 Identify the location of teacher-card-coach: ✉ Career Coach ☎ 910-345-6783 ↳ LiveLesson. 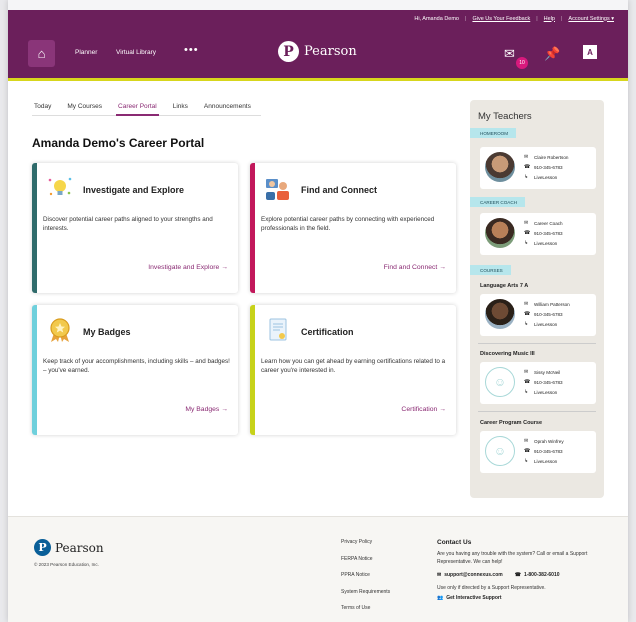
(538, 234).